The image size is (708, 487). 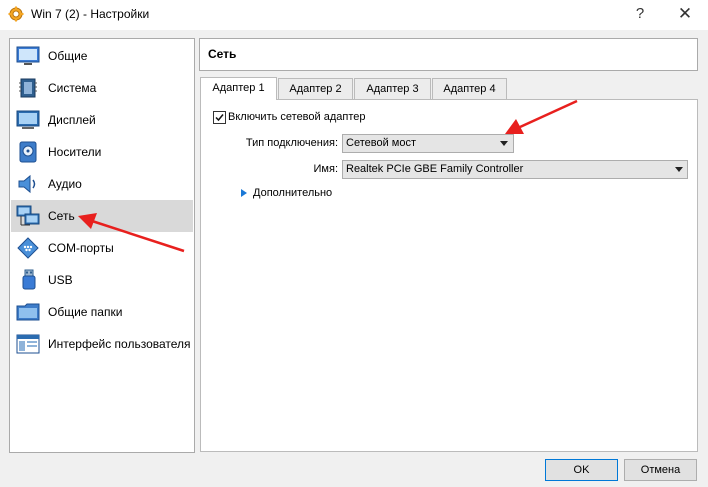 What do you see at coordinates (102, 216) in the screenshot?
I see `sidebar-item-network: Сеть` at bounding box center [102, 216].